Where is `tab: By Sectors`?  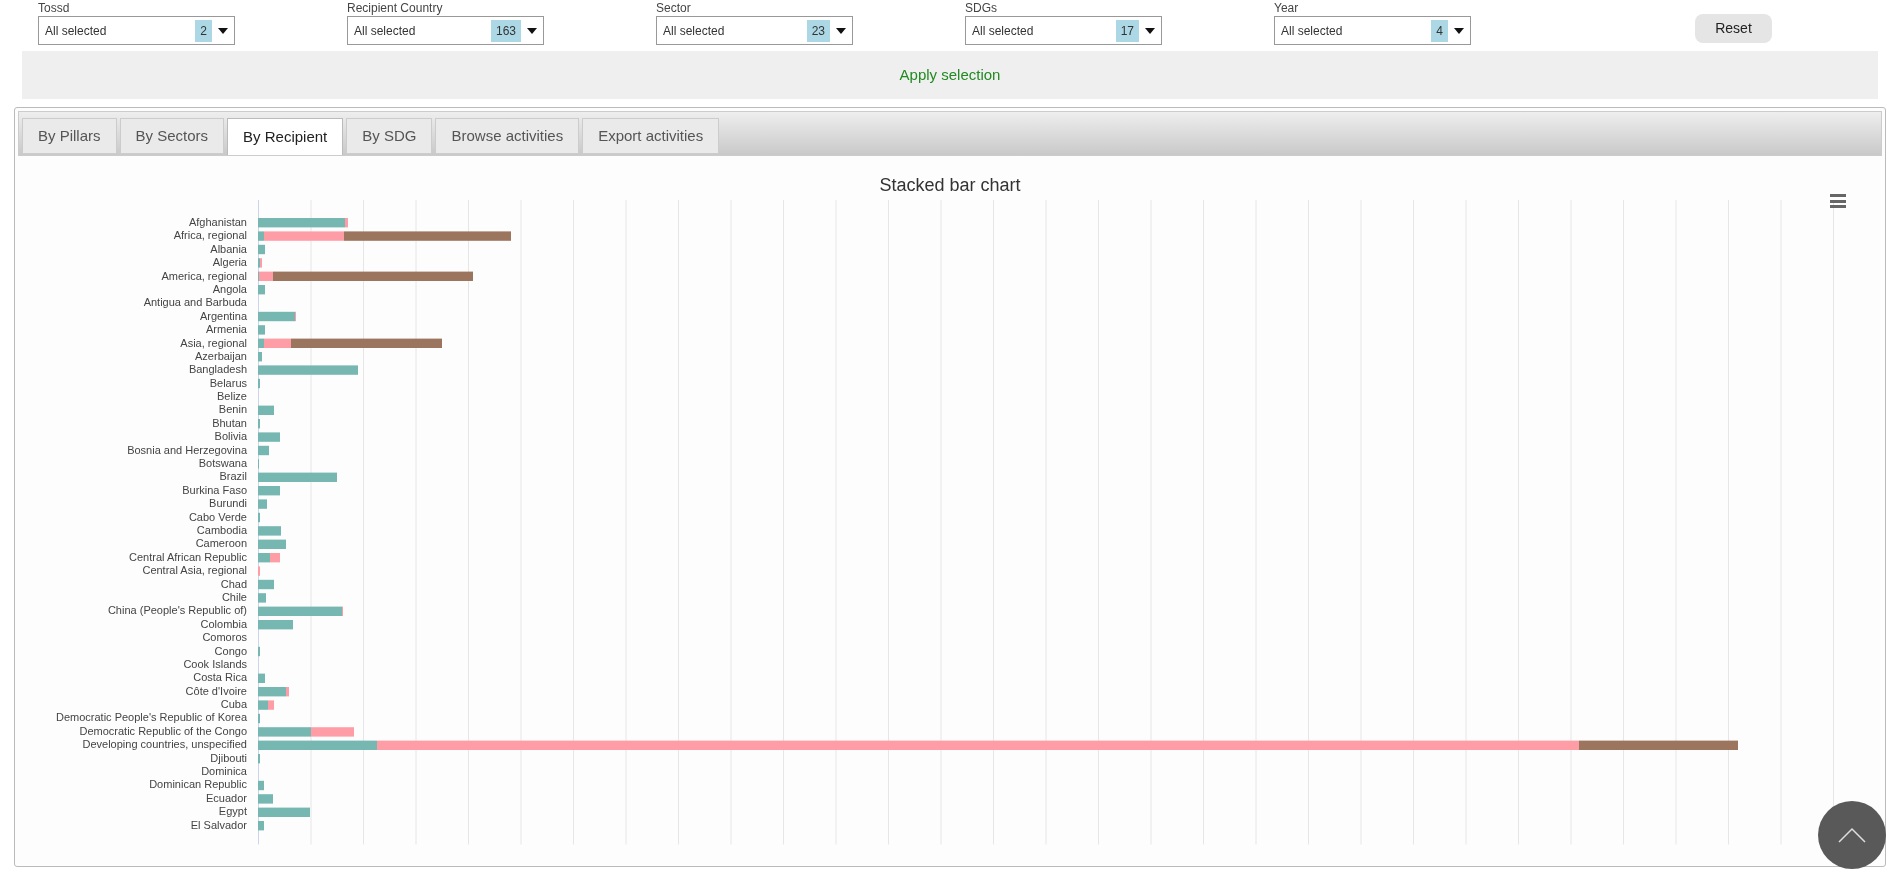 tab: By Sectors is located at coordinates (172, 136).